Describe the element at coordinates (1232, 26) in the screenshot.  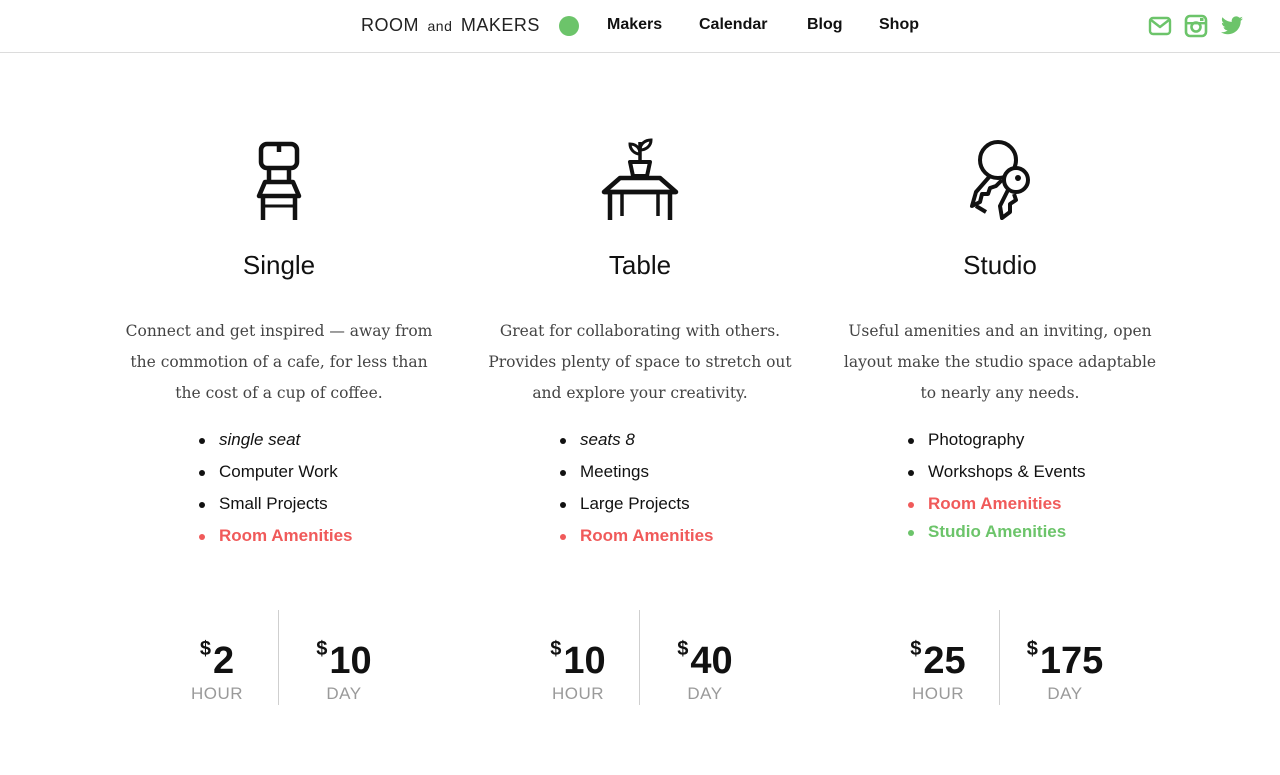
I see `twitter-icon` at that location.